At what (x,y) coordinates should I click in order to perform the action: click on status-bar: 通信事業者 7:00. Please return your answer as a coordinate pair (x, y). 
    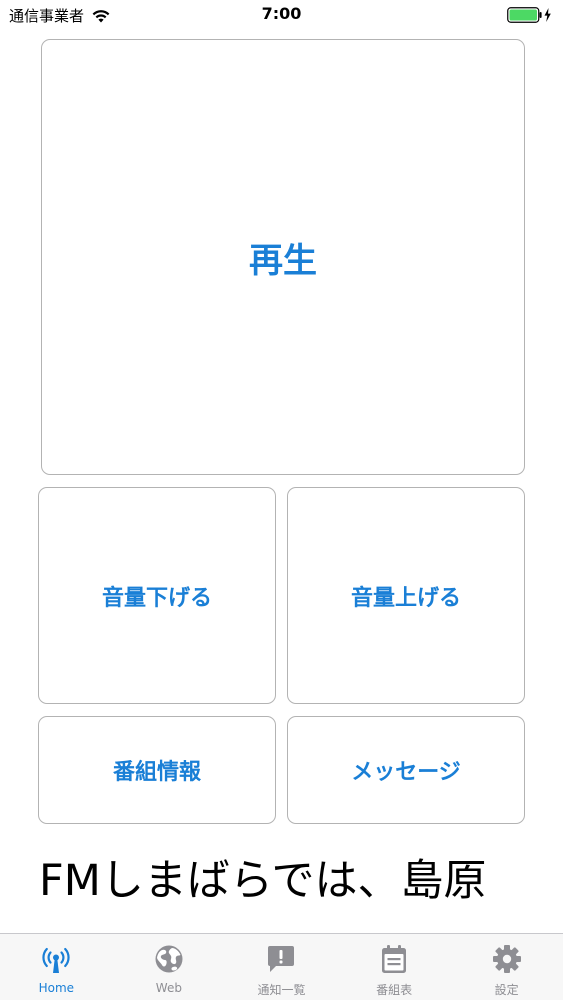
    Looking at the image, I should click on (281, 15).